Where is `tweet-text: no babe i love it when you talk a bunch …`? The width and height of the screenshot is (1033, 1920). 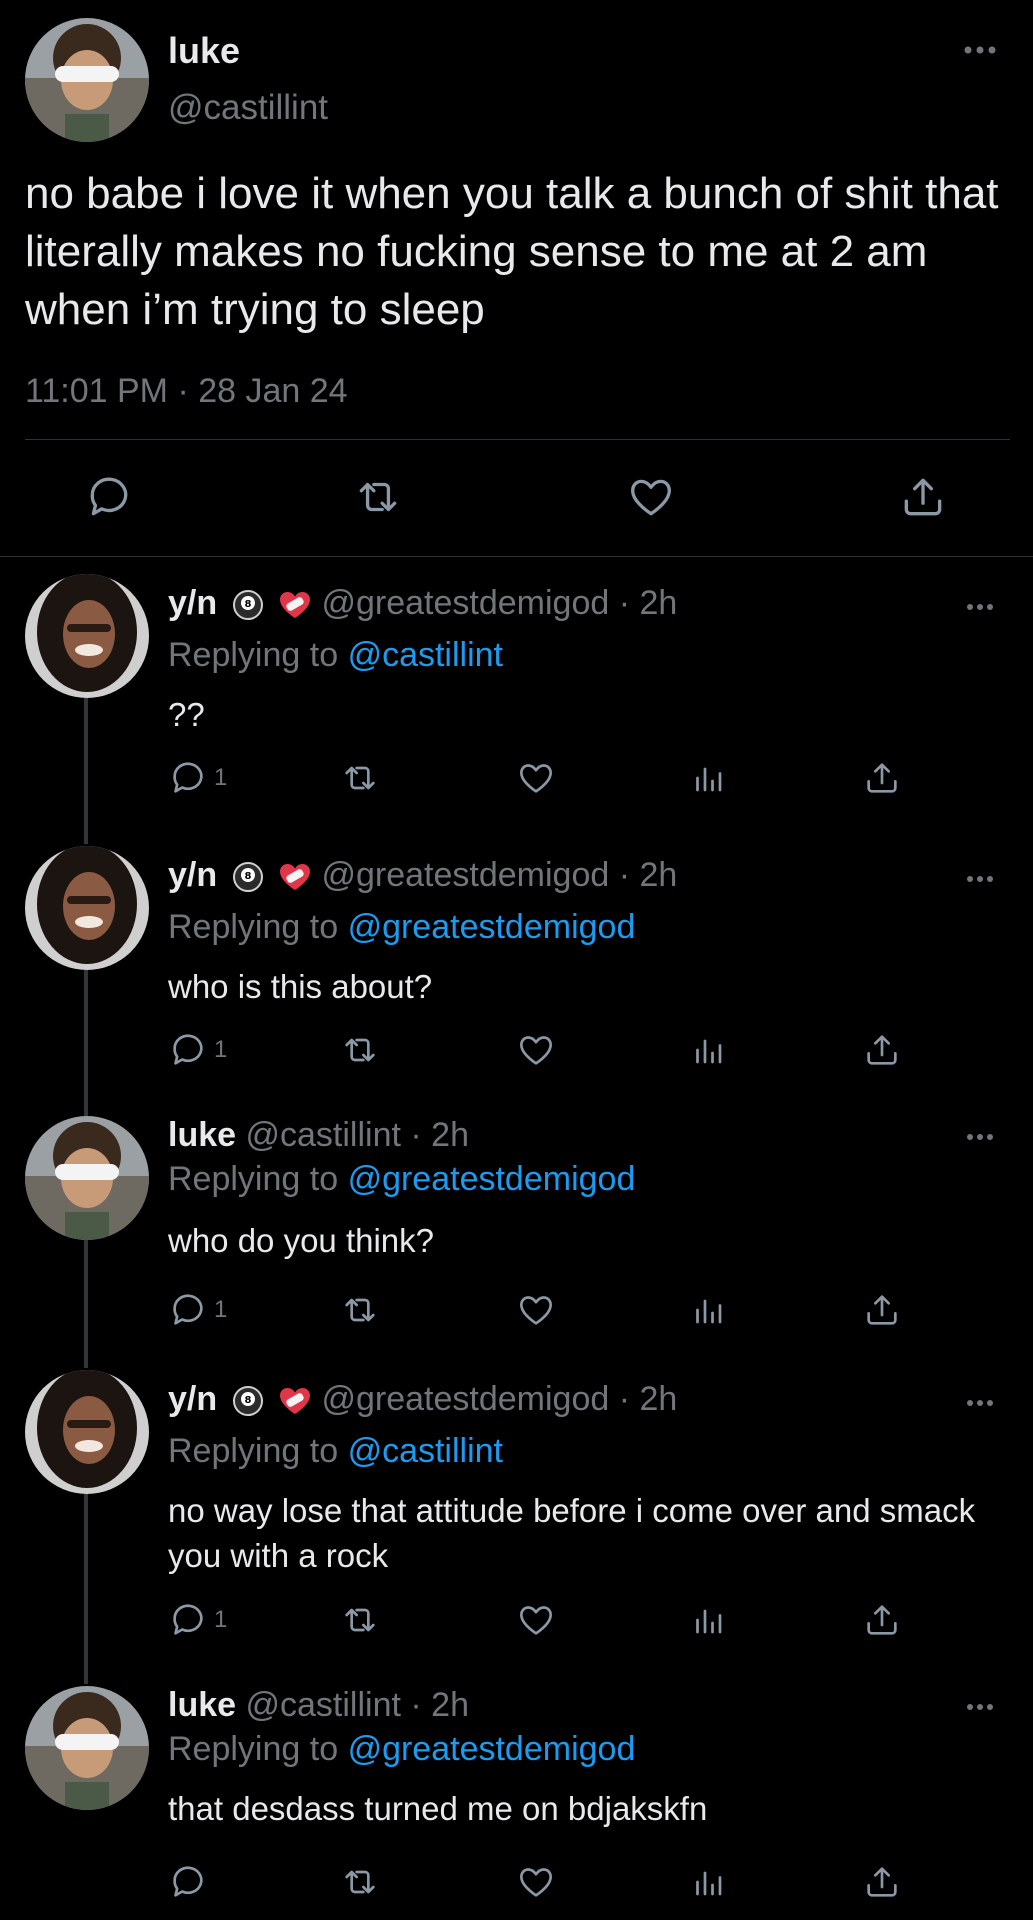 tweet-text: no babe i love it when you talk a bunch … is located at coordinates (512, 251).